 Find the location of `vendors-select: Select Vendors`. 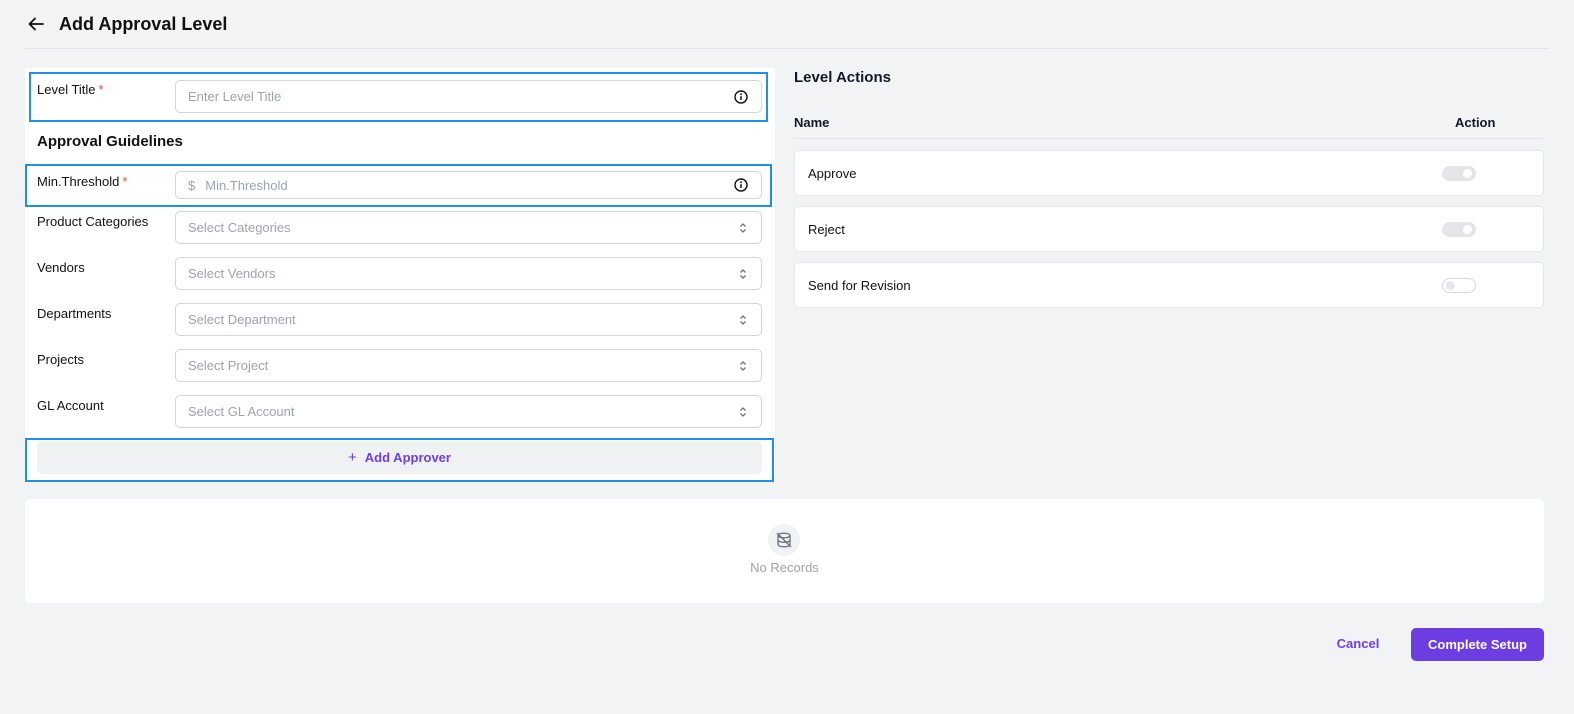

vendors-select: Select Vendors is located at coordinates (468, 273).